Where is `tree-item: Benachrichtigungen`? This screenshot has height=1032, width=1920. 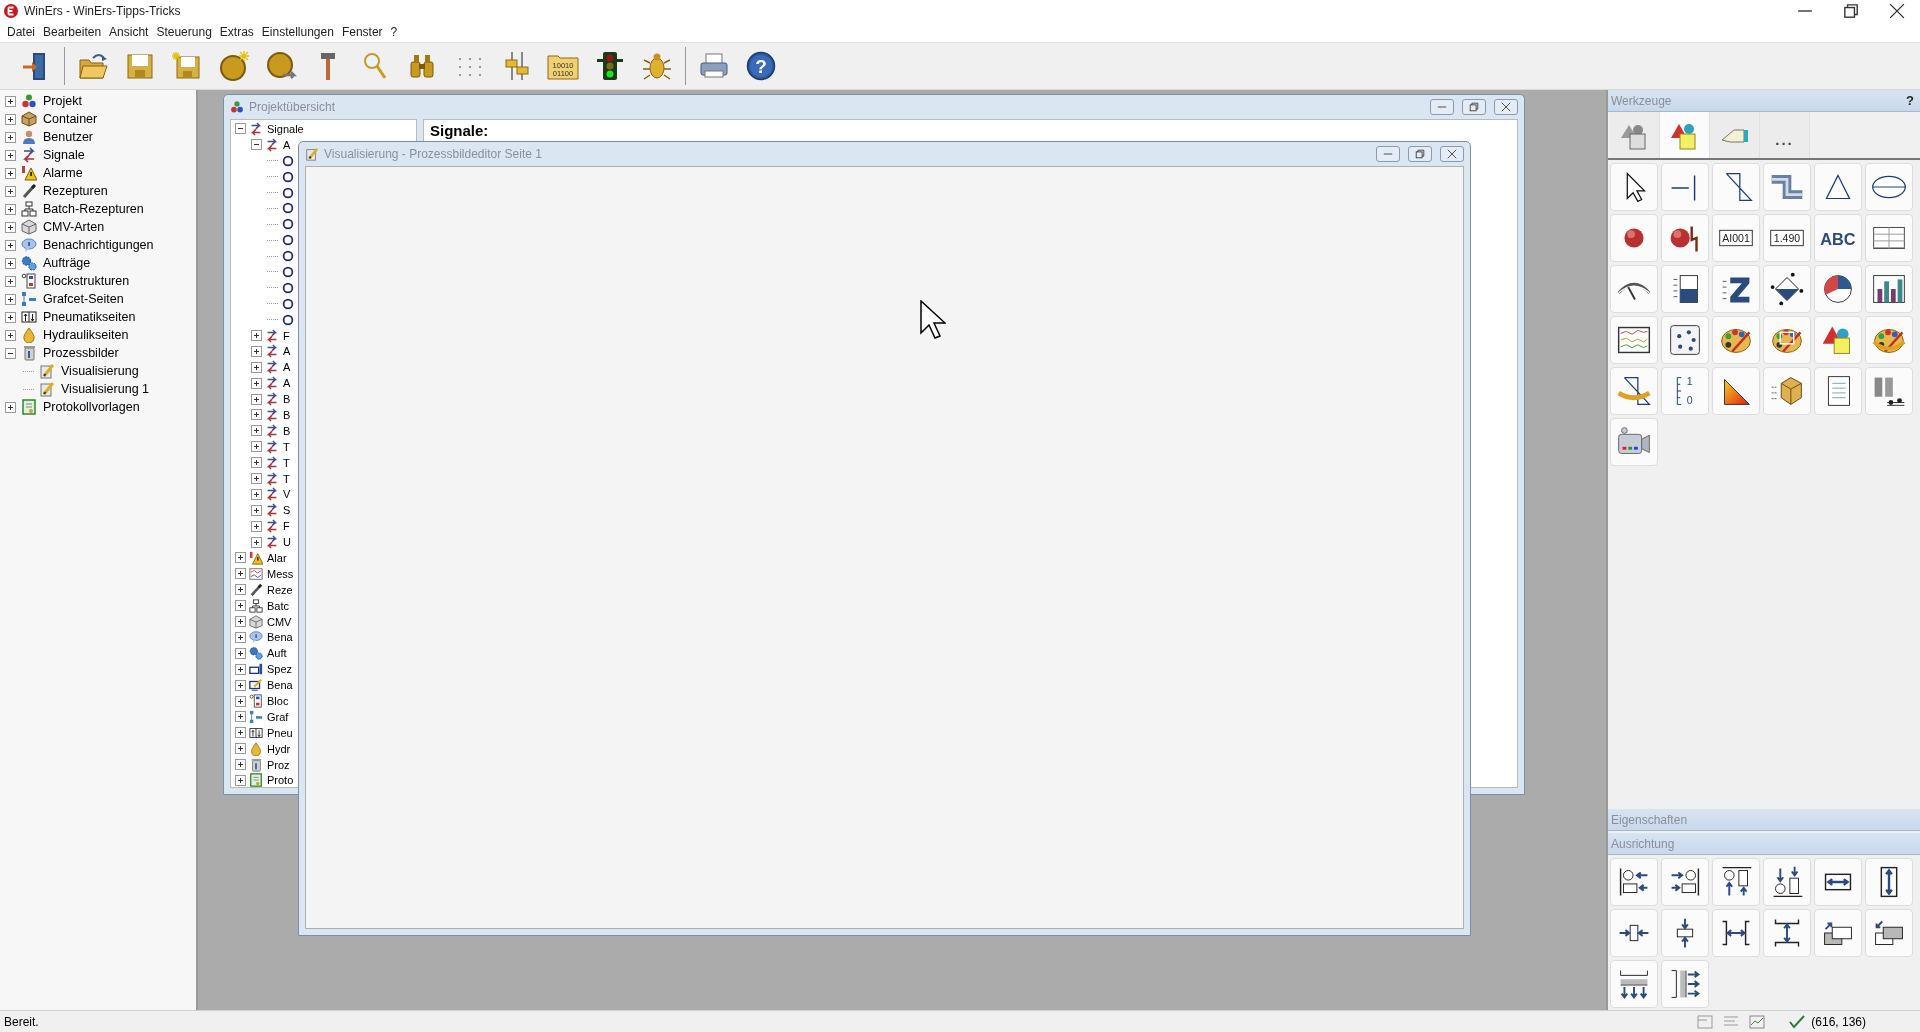 tree-item: Benachrichtigungen is located at coordinates (98, 245).